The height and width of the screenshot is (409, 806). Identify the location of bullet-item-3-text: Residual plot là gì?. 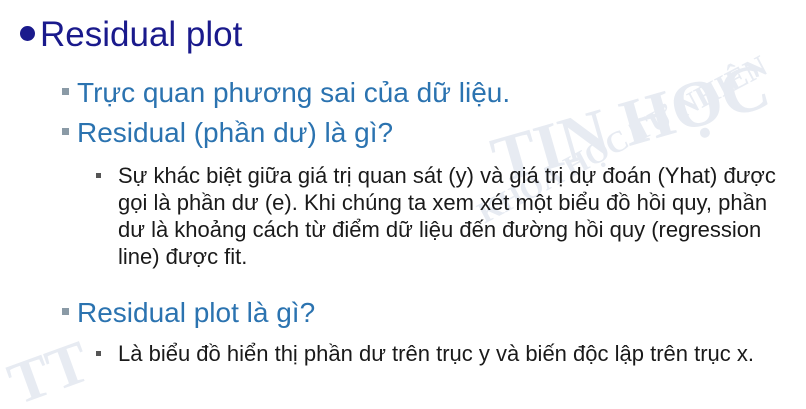
(196, 312).